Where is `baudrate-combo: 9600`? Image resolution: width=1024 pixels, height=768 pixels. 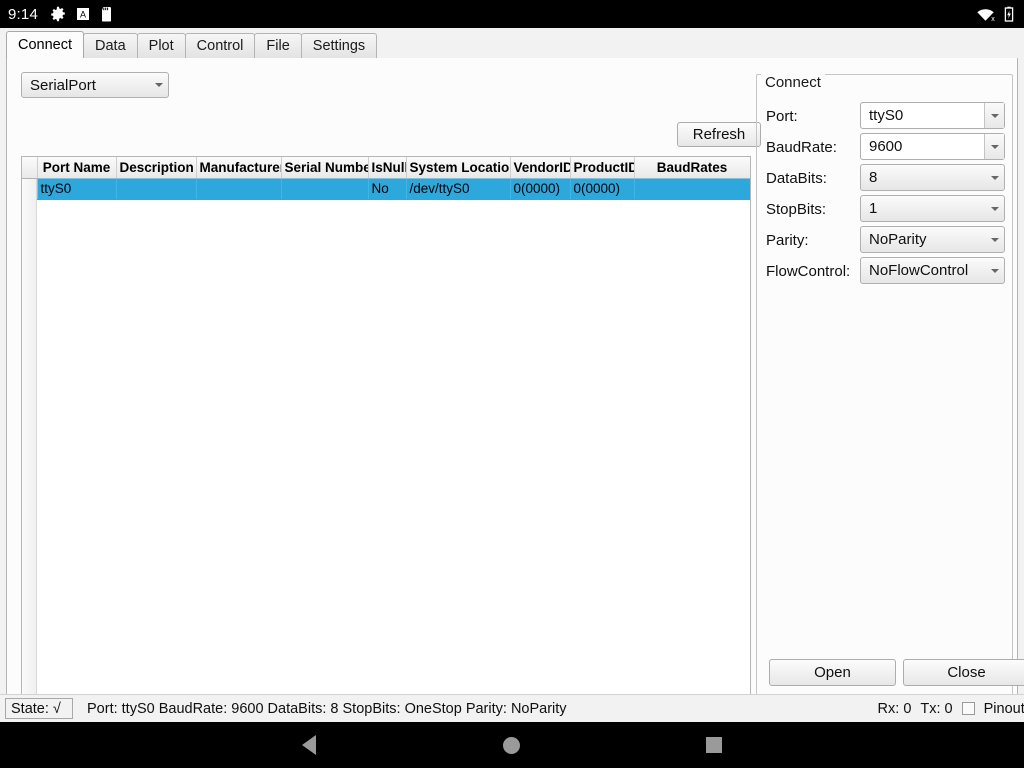
baudrate-combo: 9600 is located at coordinates (932, 146).